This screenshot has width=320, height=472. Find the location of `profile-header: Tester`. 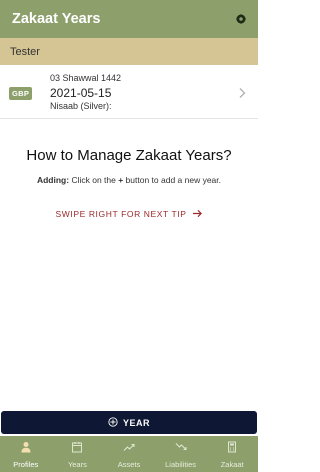

profile-header: Tester is located at coordinates (129, 51).